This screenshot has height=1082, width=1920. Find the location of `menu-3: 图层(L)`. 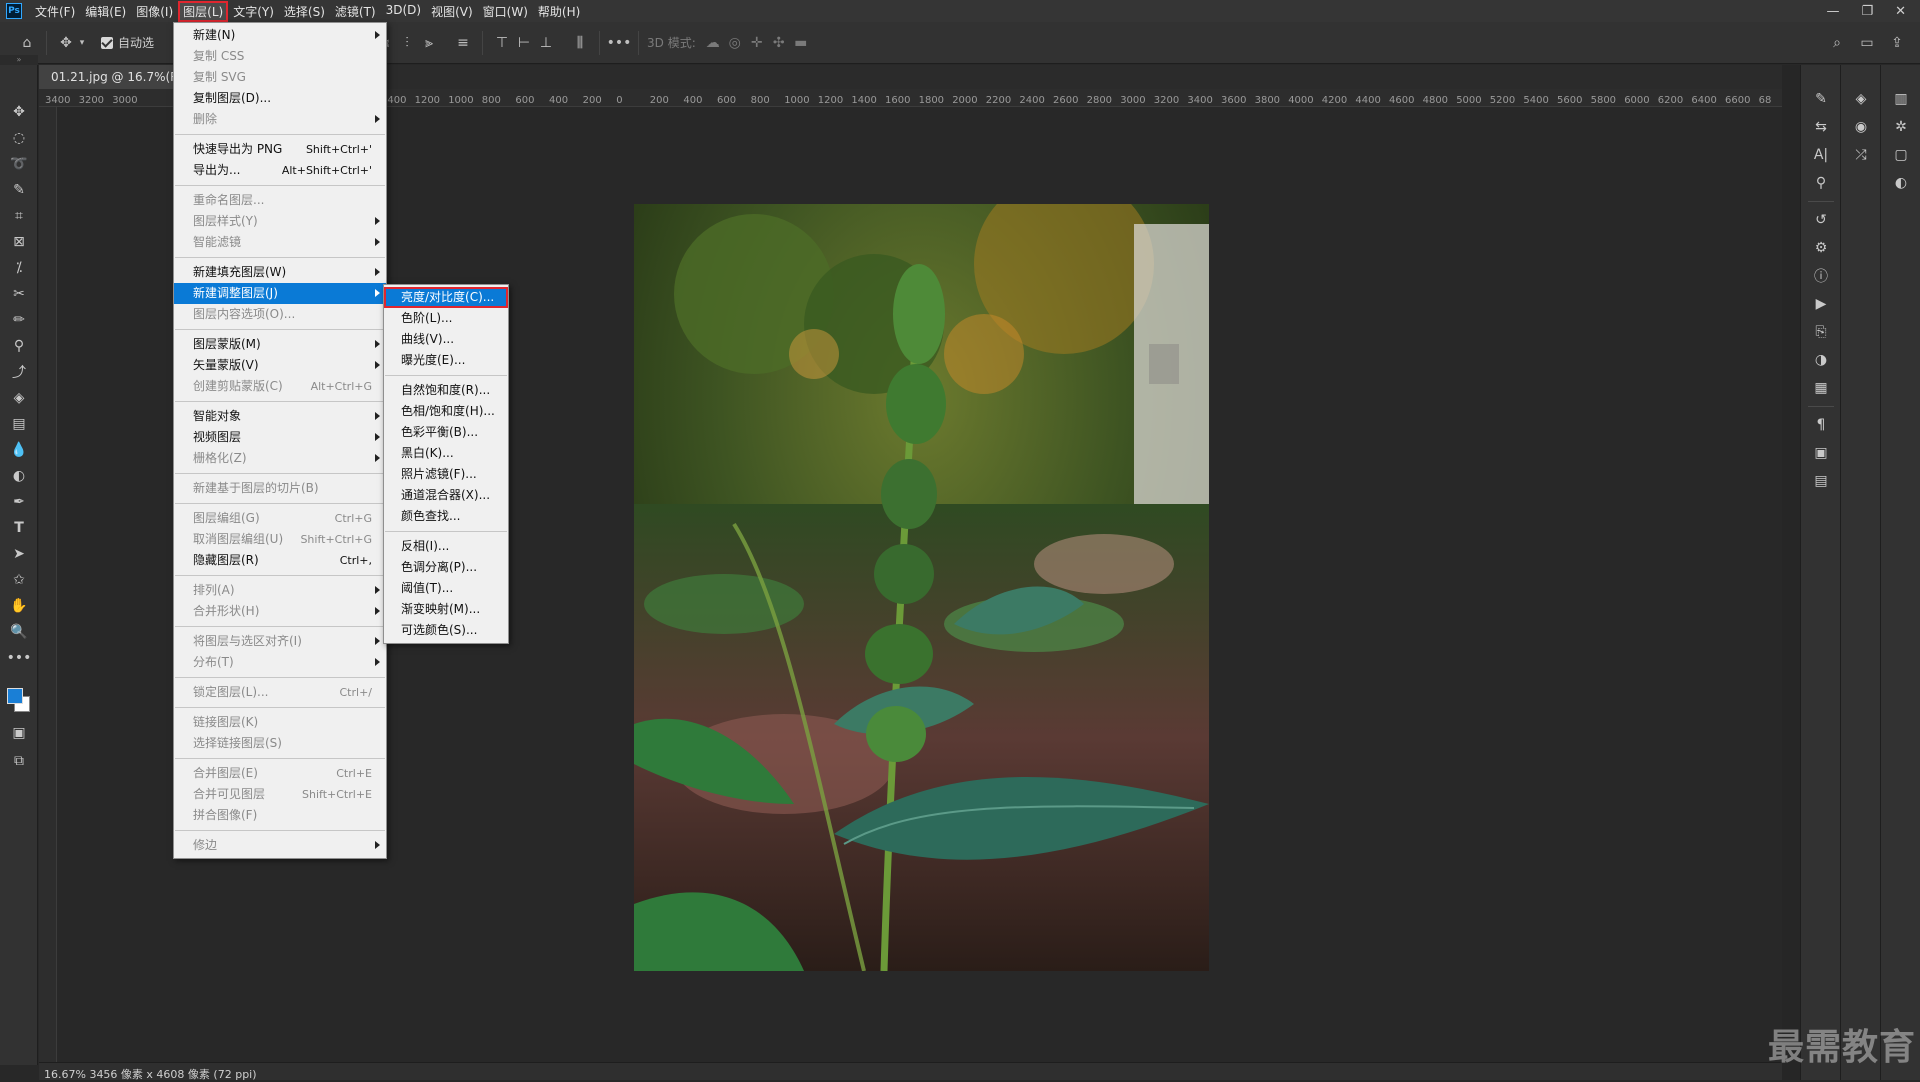

menu-3: 图层(L) is located at coordinates (203, 11).